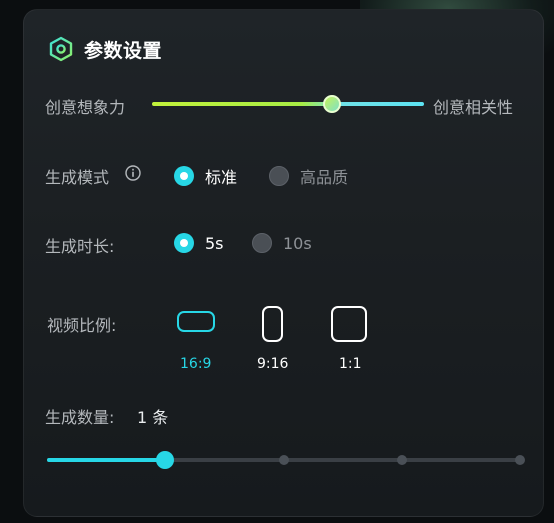 The width and height of the screenshot is (554, 523). What do you see at coordinates (199, 243) in the screenshot?
I see `duration-option-5s: 5s` at bounding box center [199, 243].